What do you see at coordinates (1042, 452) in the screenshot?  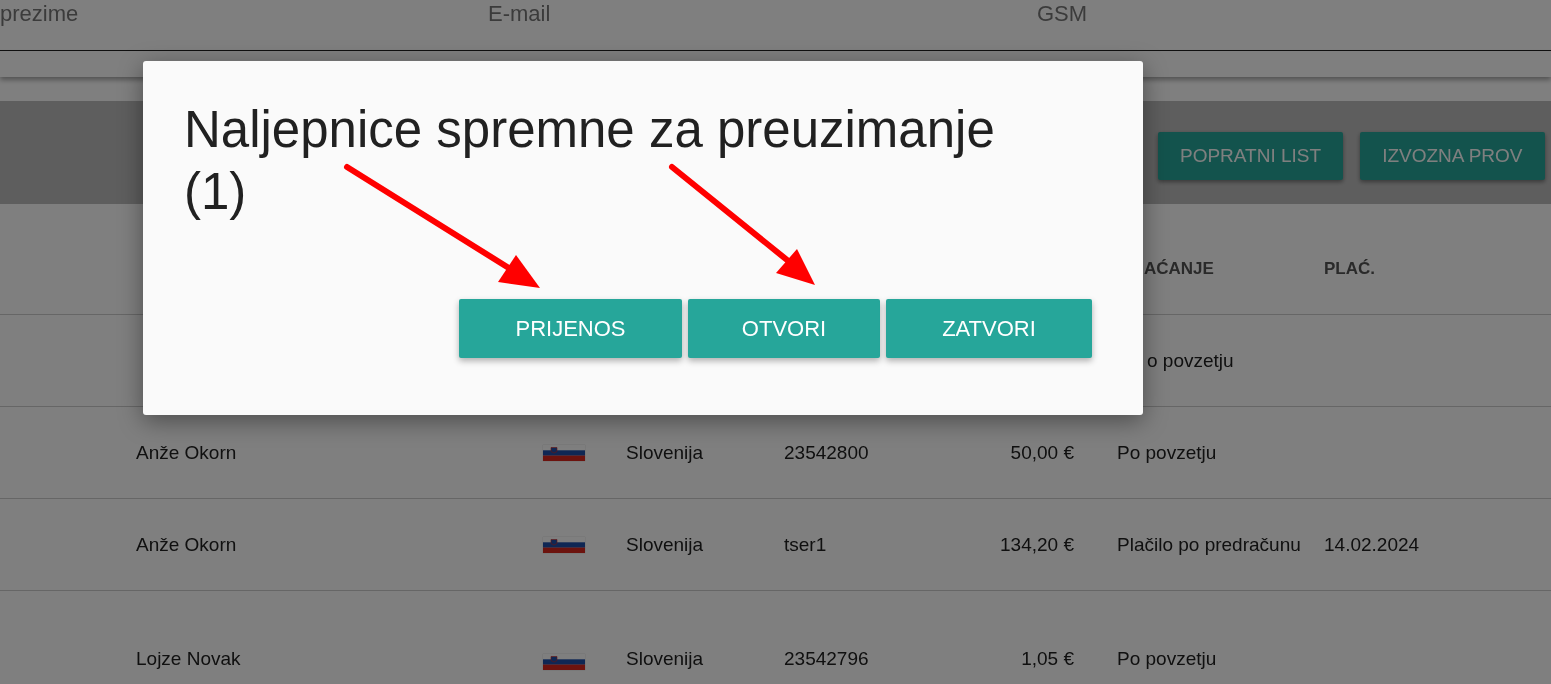 I see `table-cell: 50,00 €` at bounding box center [1042, 452].